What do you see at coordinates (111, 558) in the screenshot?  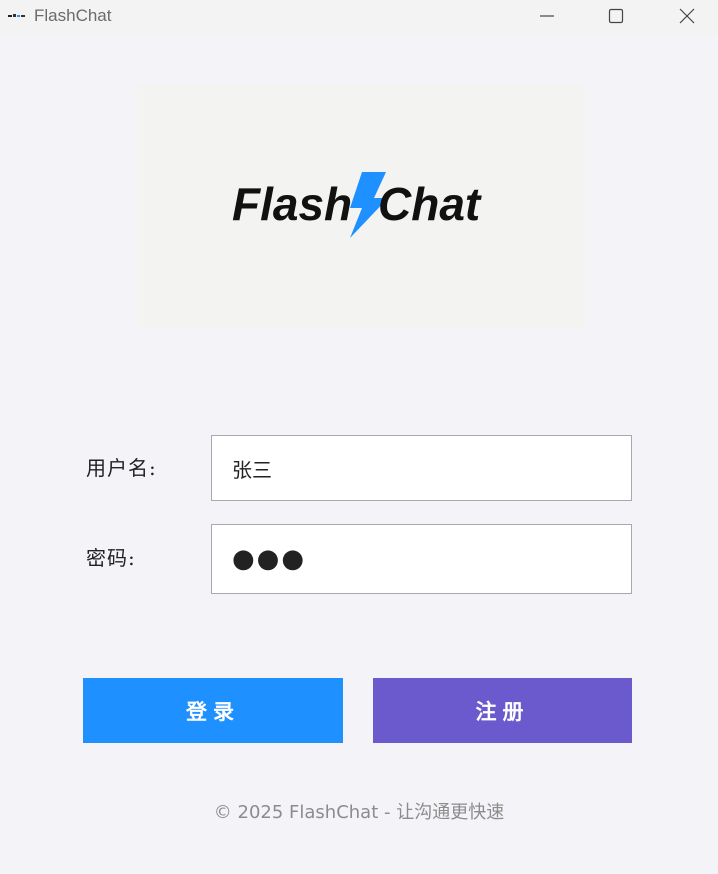 I see `password-label: 密码:` at bounding box center [111, 558].